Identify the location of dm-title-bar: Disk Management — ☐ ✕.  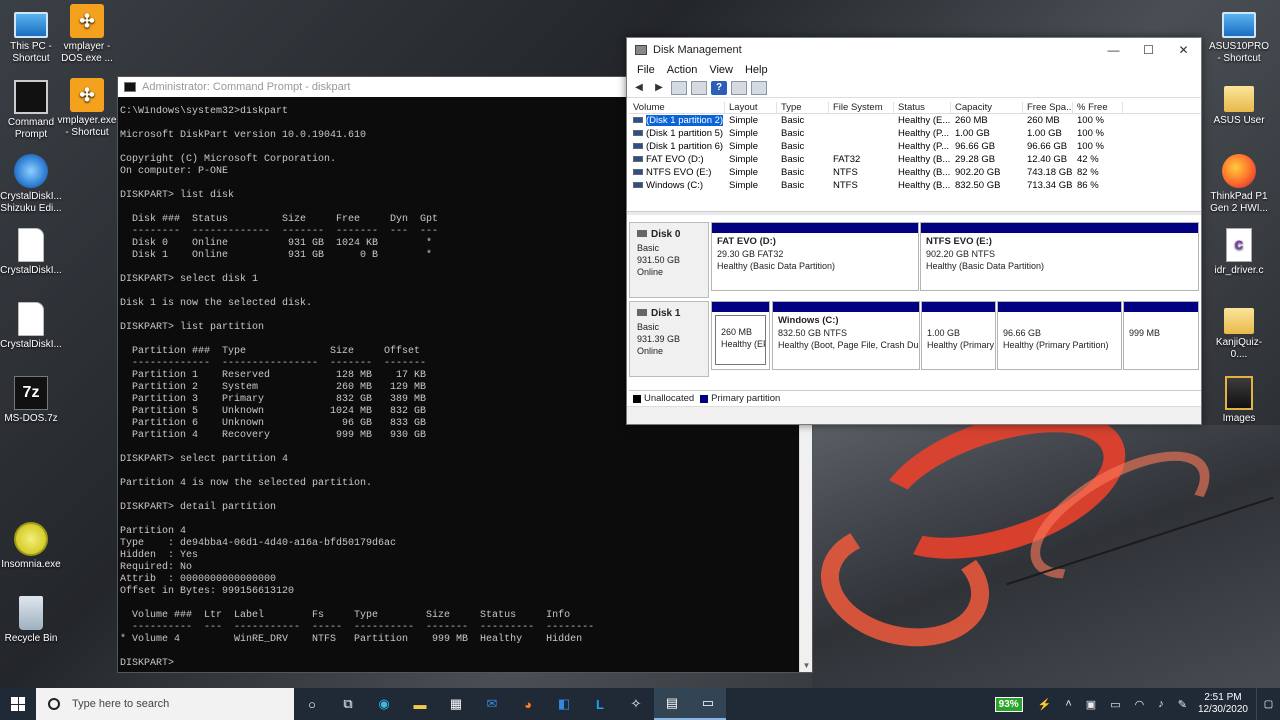
(914, 50).